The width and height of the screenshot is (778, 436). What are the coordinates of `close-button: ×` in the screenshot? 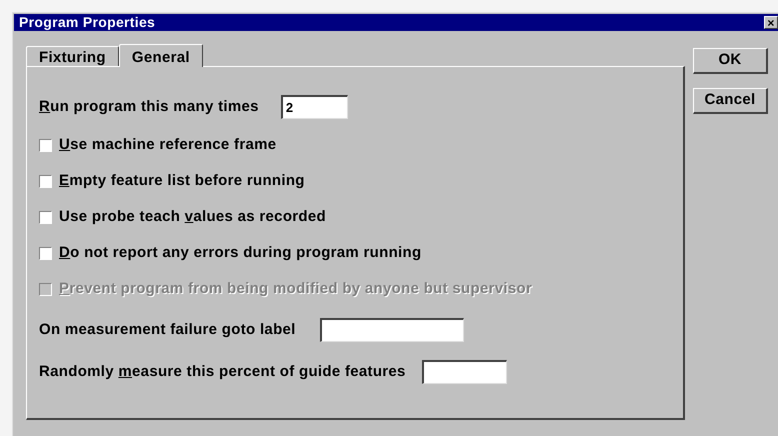 It's located at (771, 22).